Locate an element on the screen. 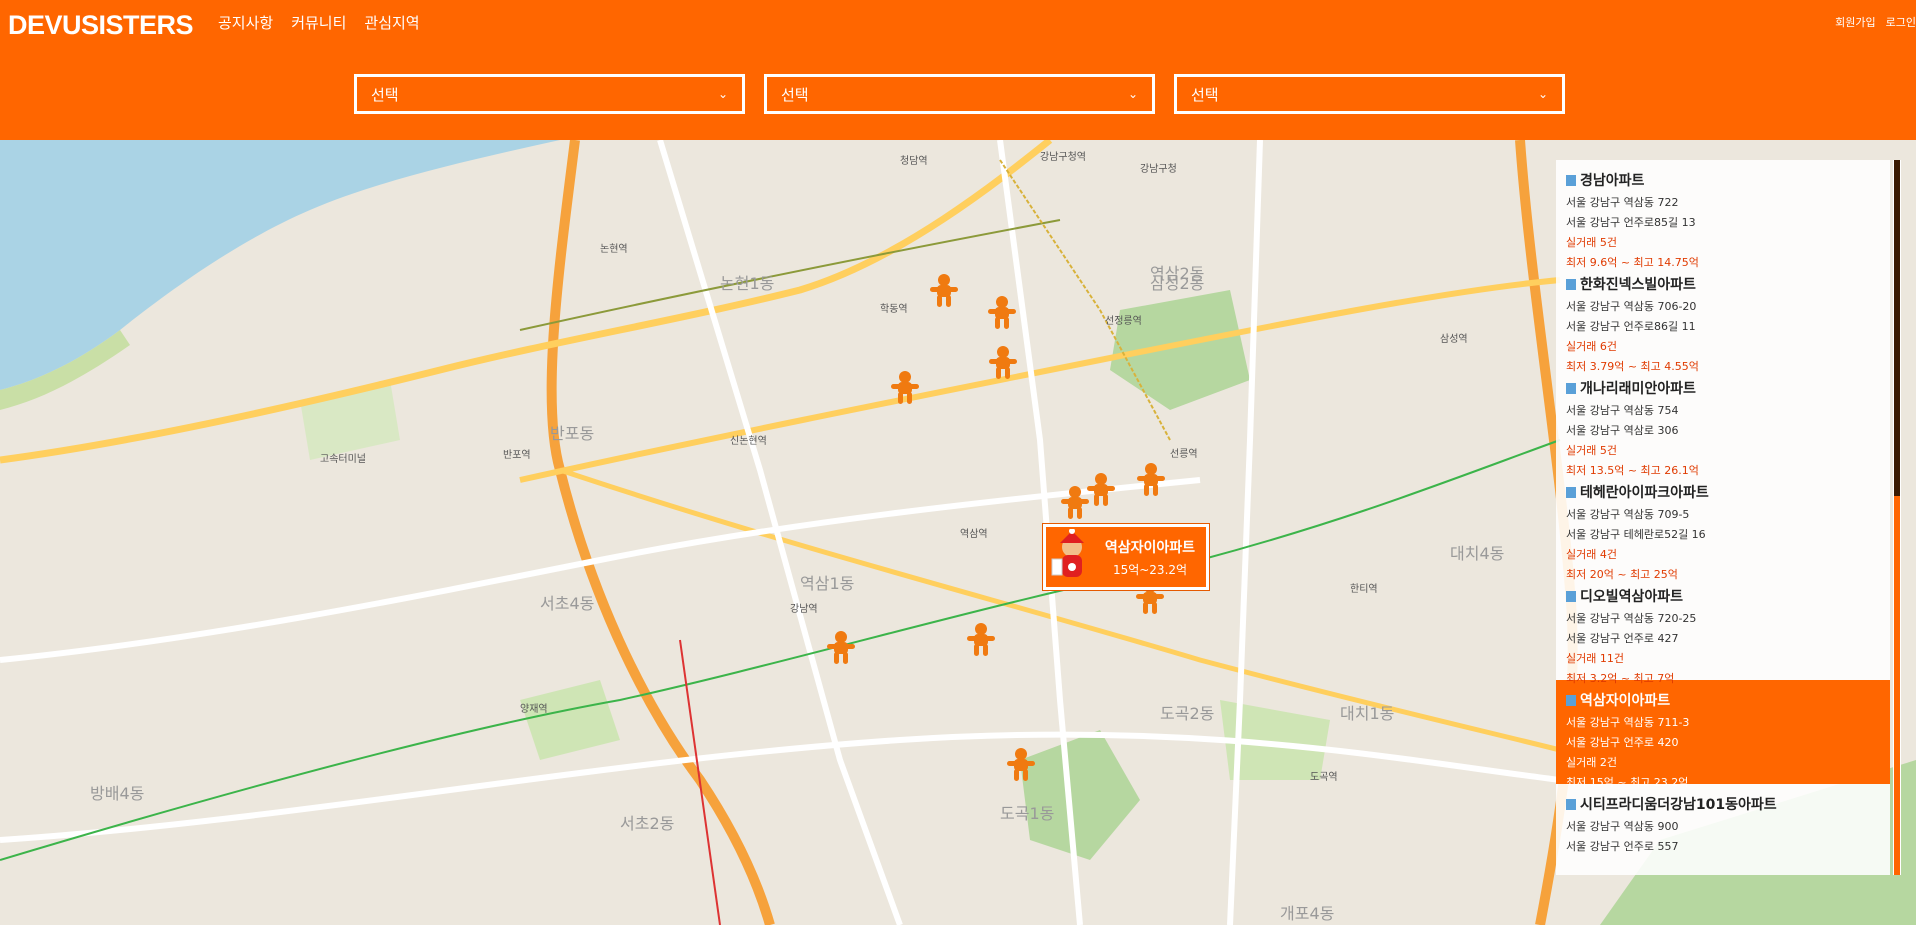  apartment-lot-address: 서울 강남구 역삼동 709-5 is located at coordinates (1628, 514).